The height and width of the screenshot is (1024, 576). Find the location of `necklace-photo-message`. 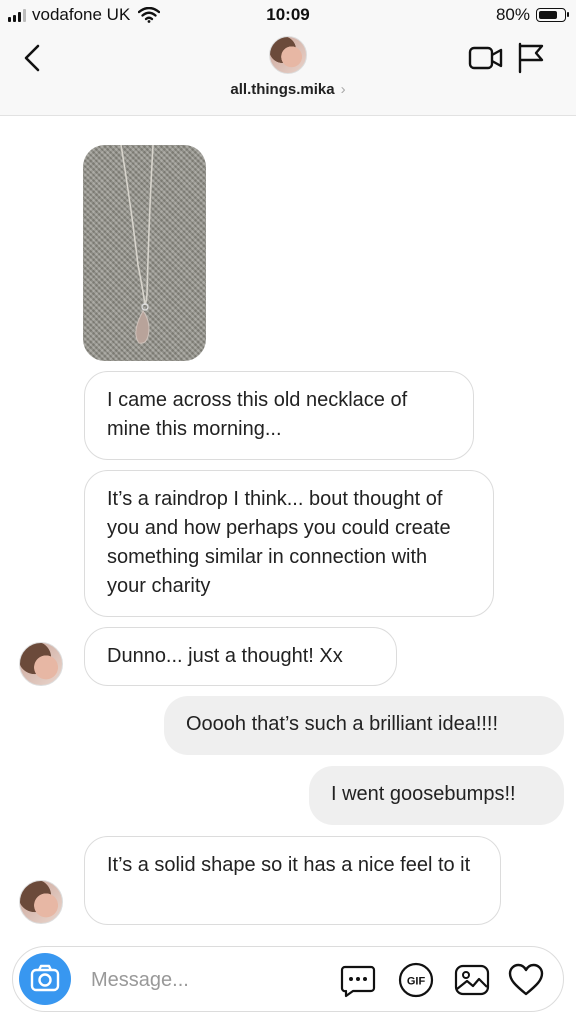

necklace-photo-message is located at coordinates (144, 253).